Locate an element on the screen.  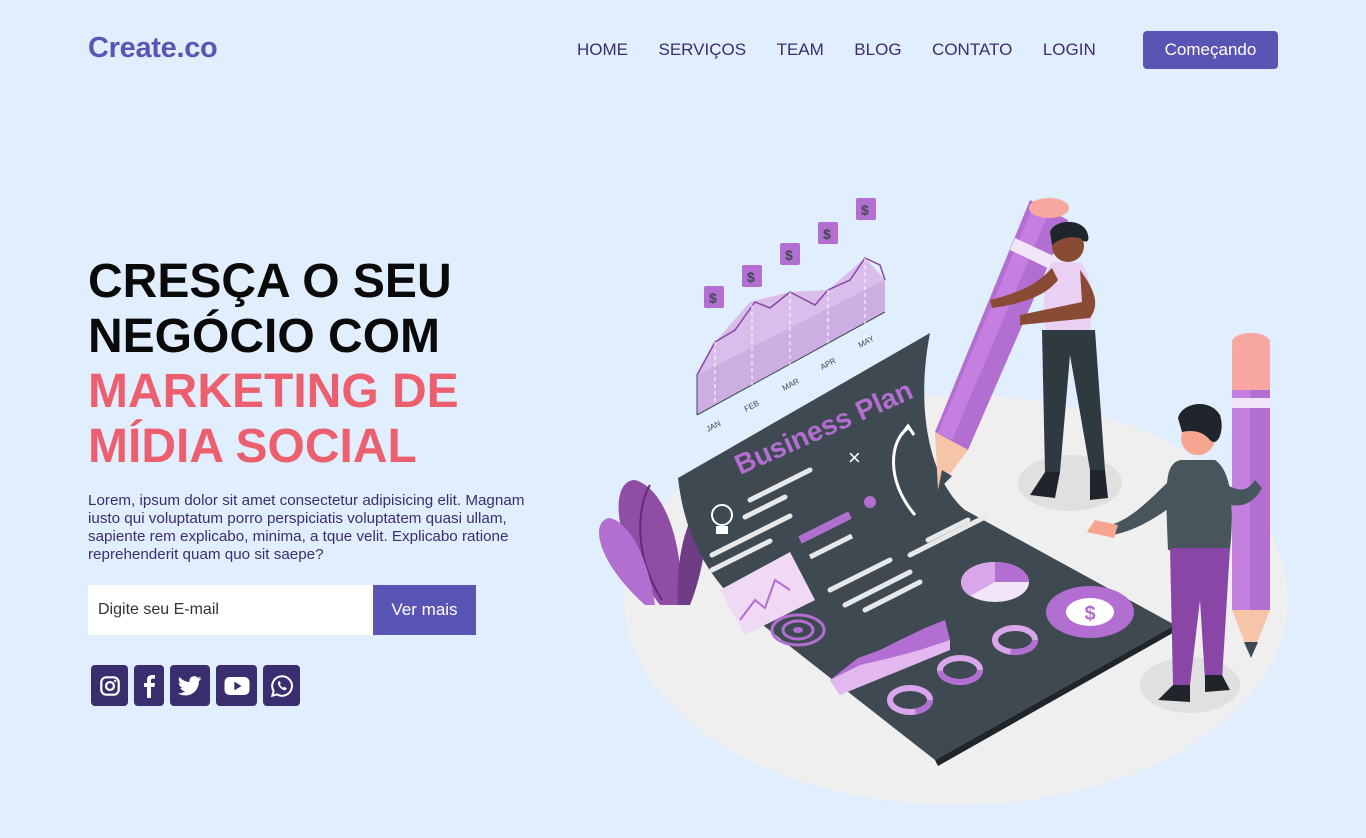
hero-title-highlight-1: MARKETING DE is located at coordinates (273, 391).